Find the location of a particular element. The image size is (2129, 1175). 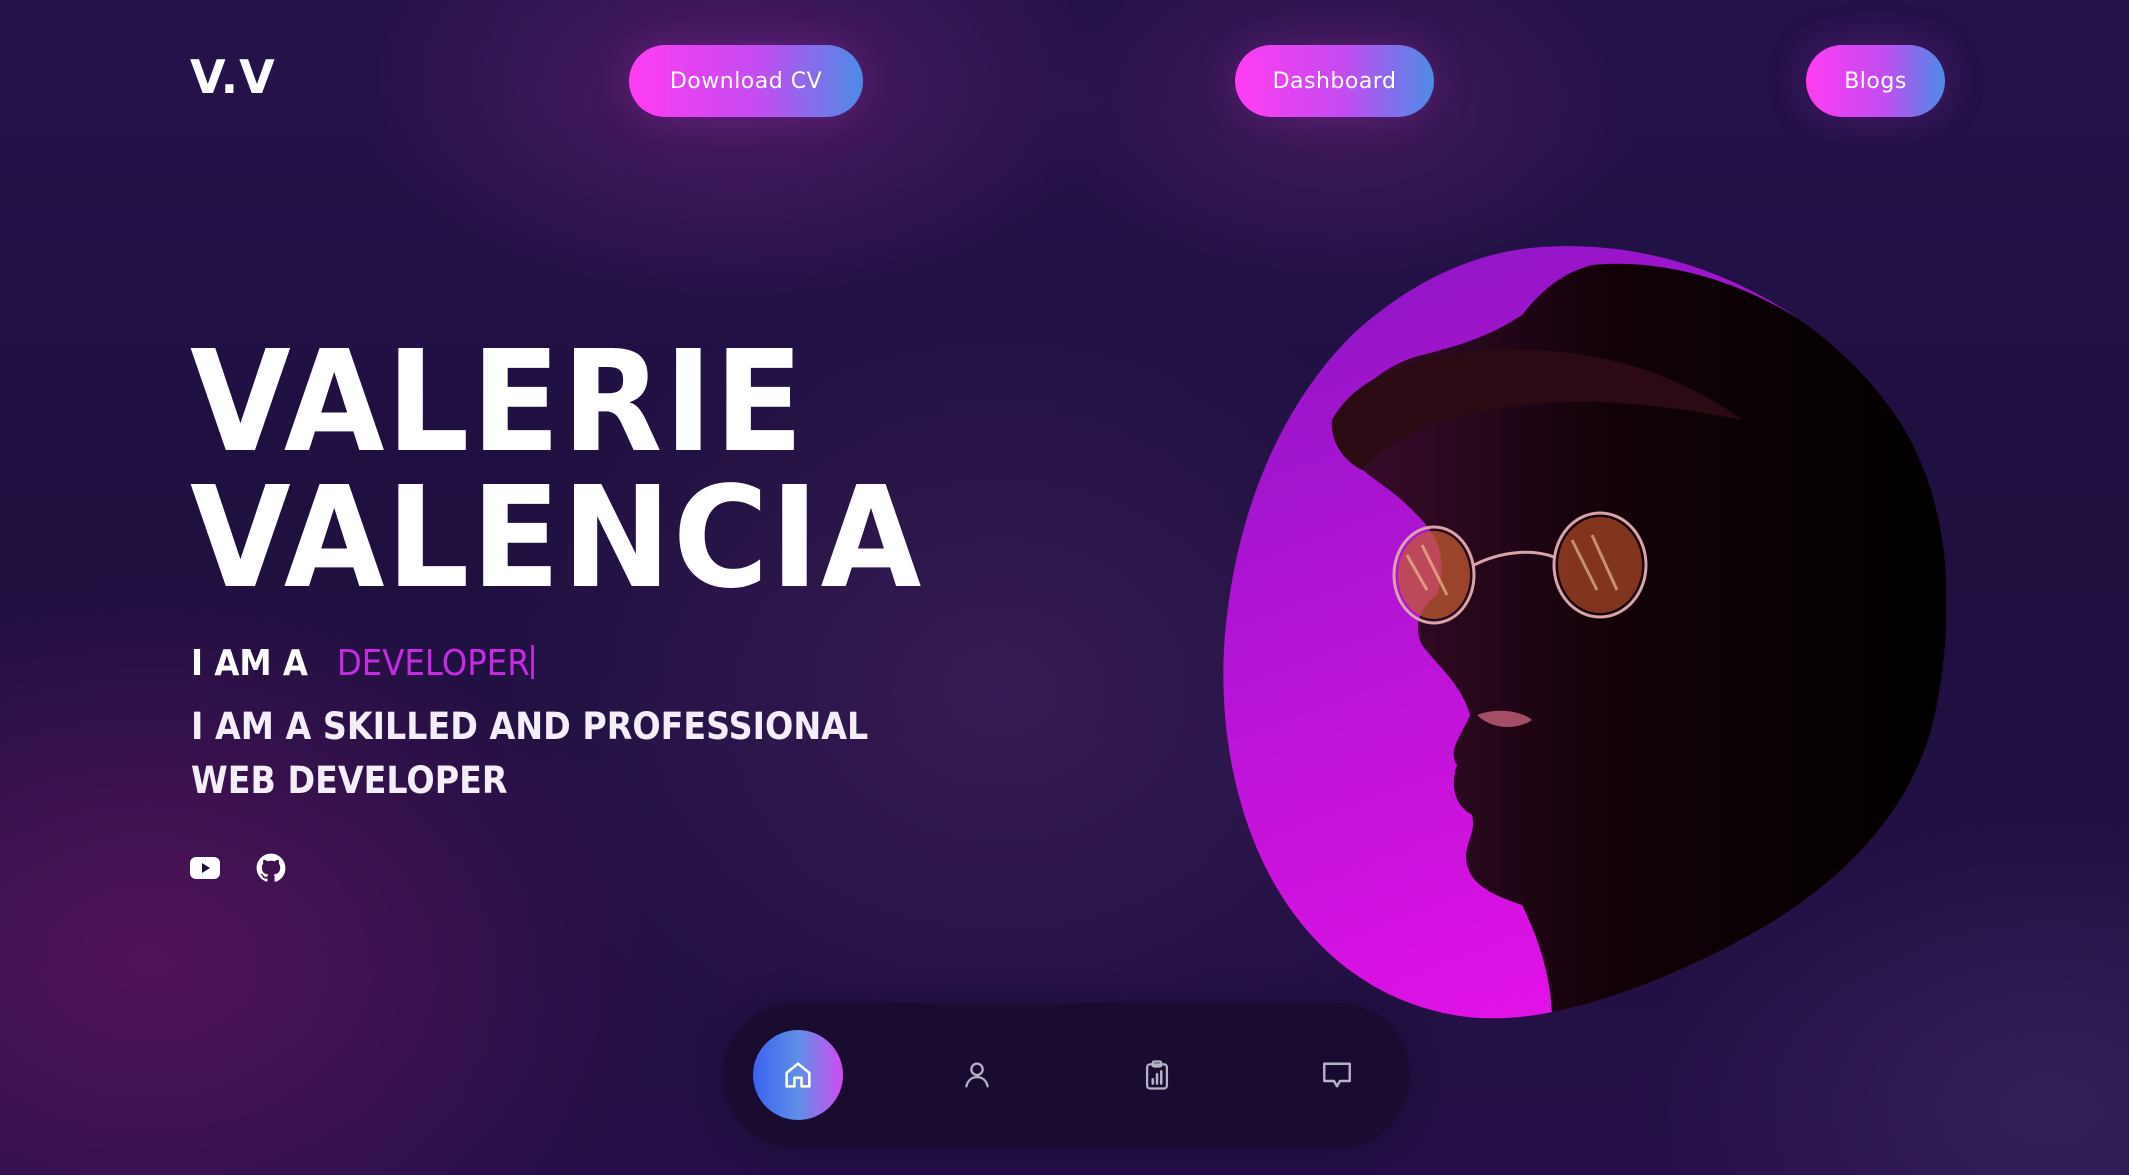

home-icon is located at coordinates (798, 1075).